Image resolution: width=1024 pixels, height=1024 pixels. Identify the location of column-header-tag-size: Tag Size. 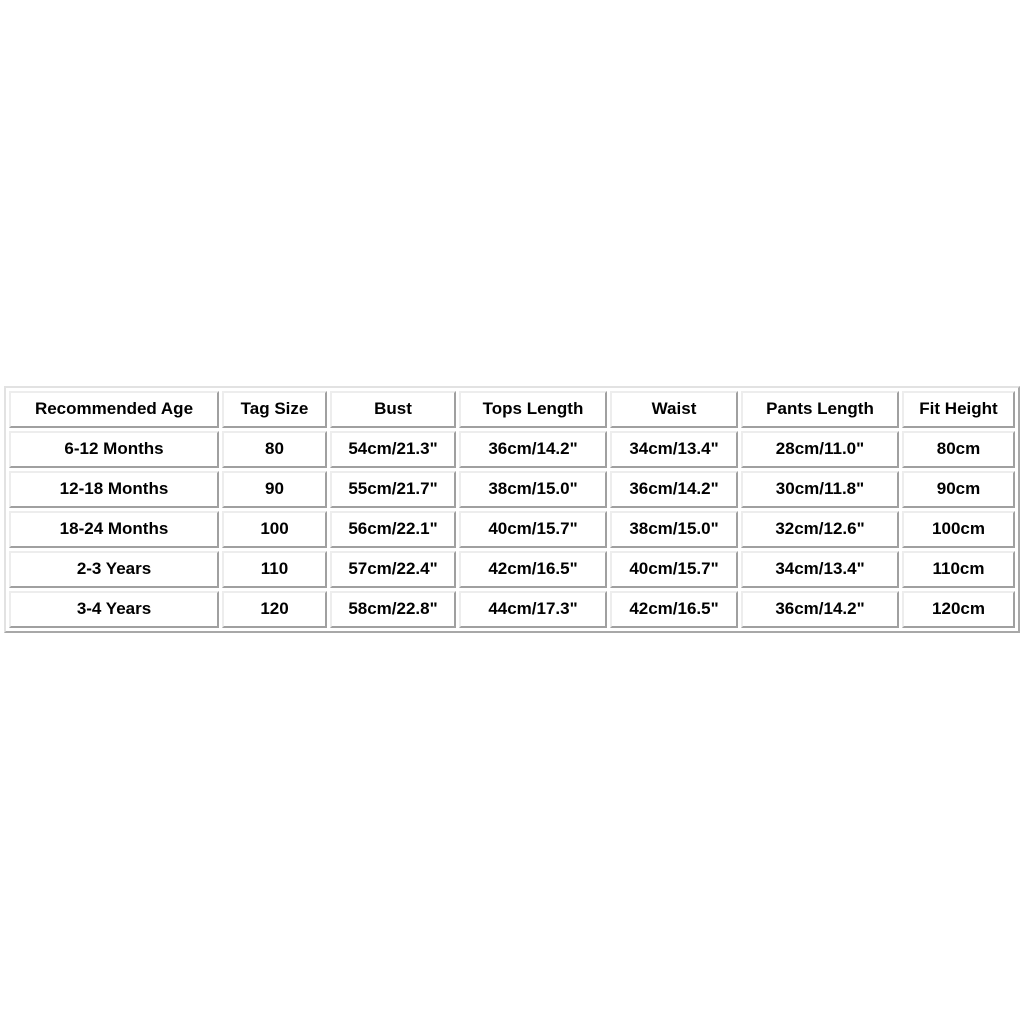
(274, 409).